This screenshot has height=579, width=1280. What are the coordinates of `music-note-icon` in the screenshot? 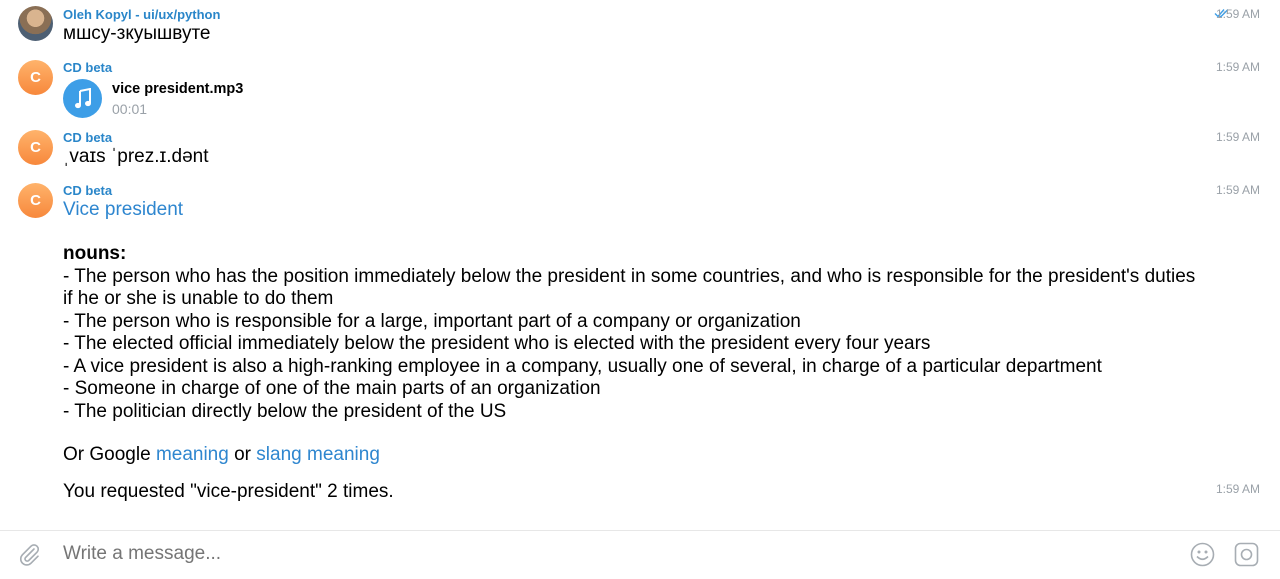 It's located at (82, 97).